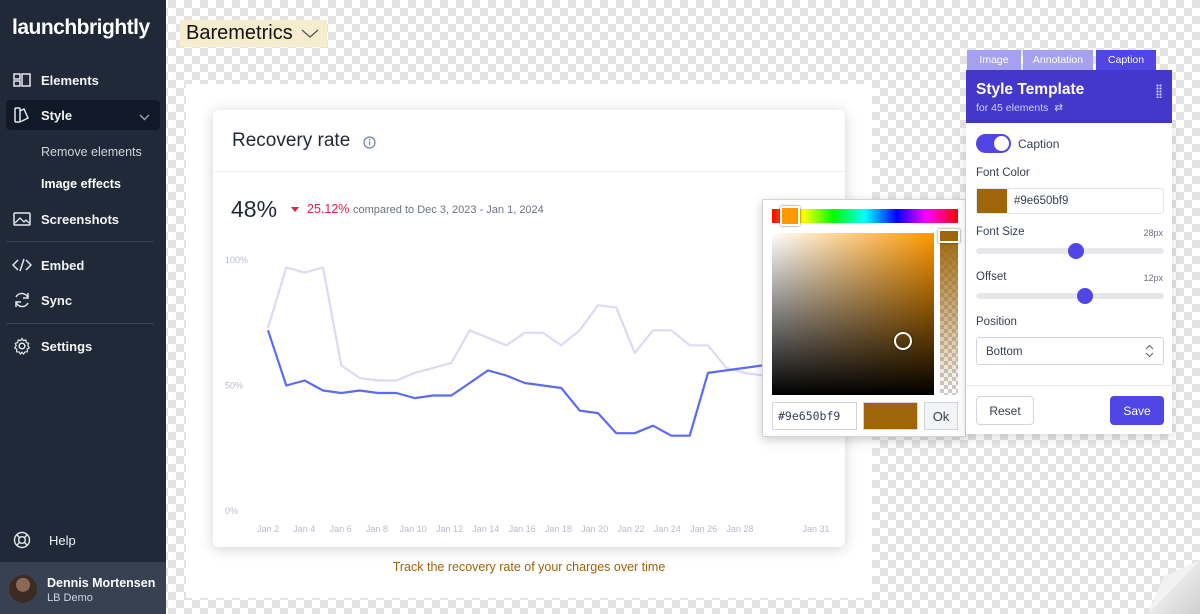  I want to click on font-color-swatch, so click(992, 201).